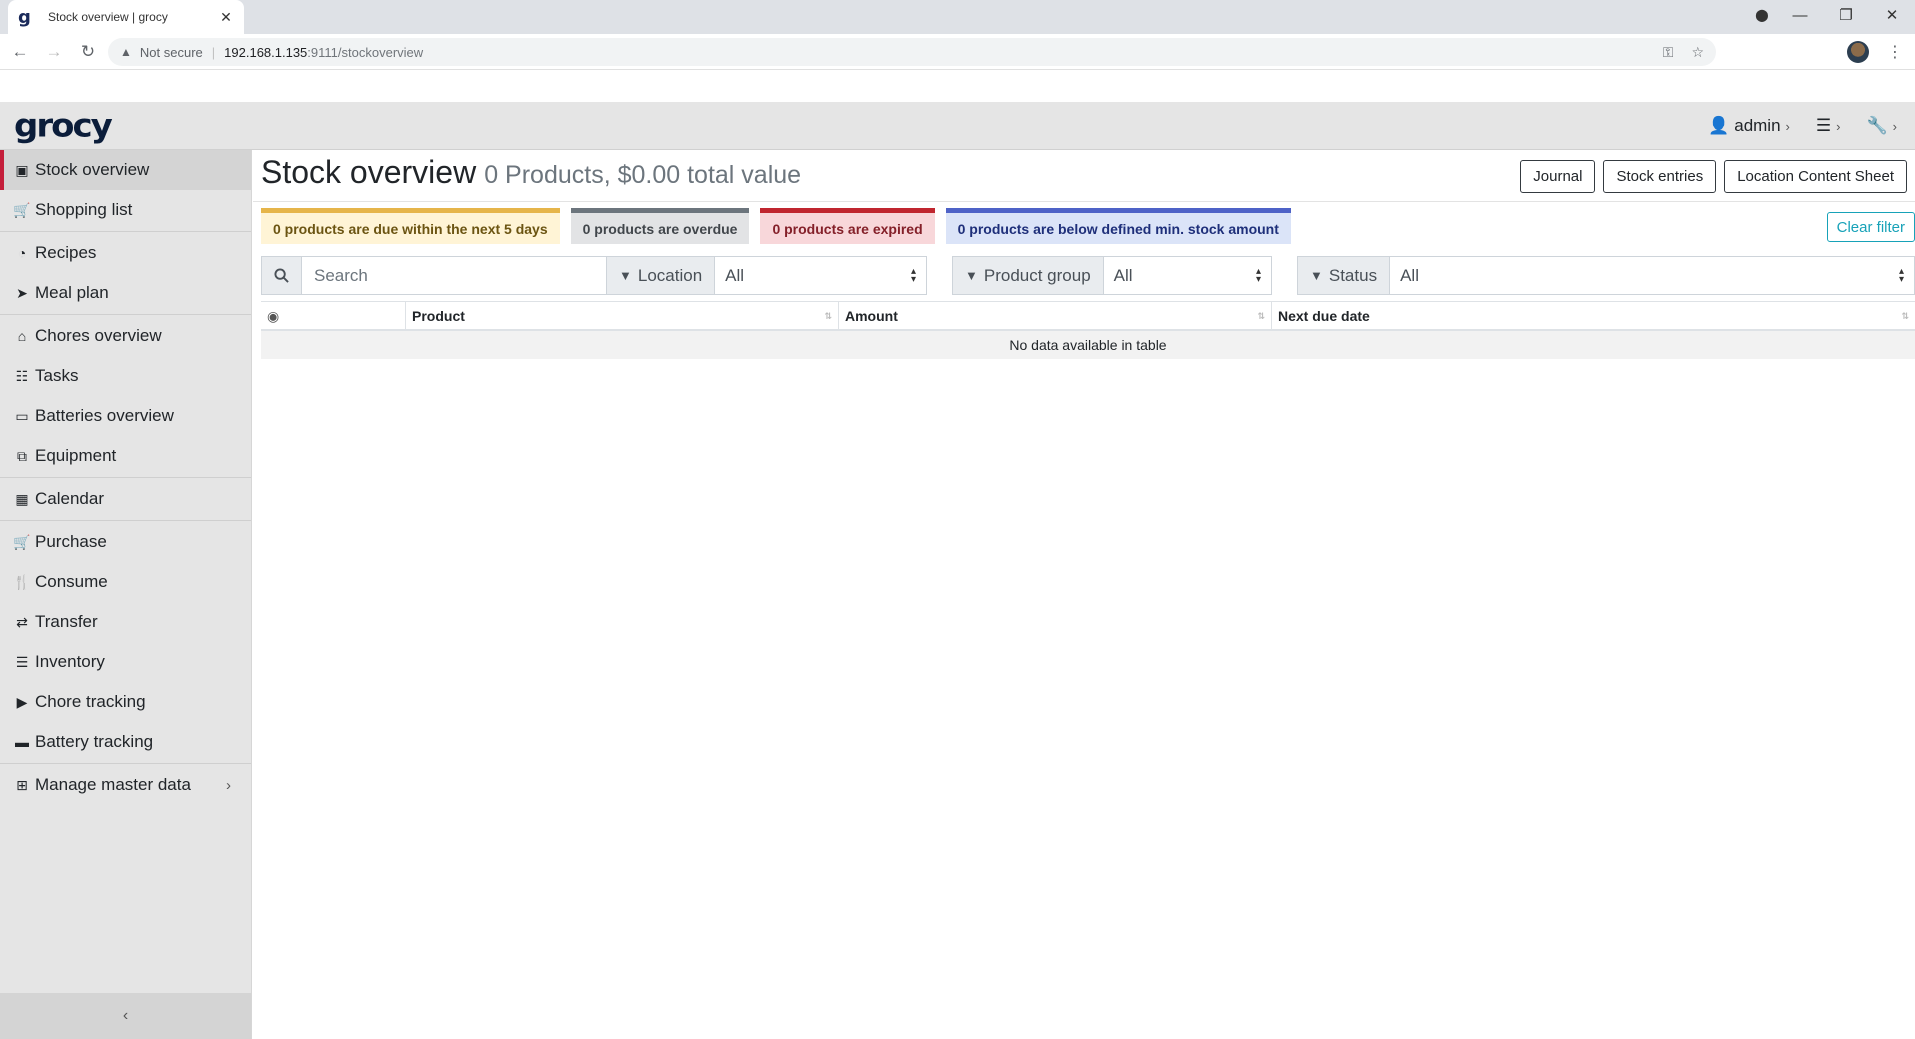  I want to click on tab-close-icon: ✕, so click(226, 17).